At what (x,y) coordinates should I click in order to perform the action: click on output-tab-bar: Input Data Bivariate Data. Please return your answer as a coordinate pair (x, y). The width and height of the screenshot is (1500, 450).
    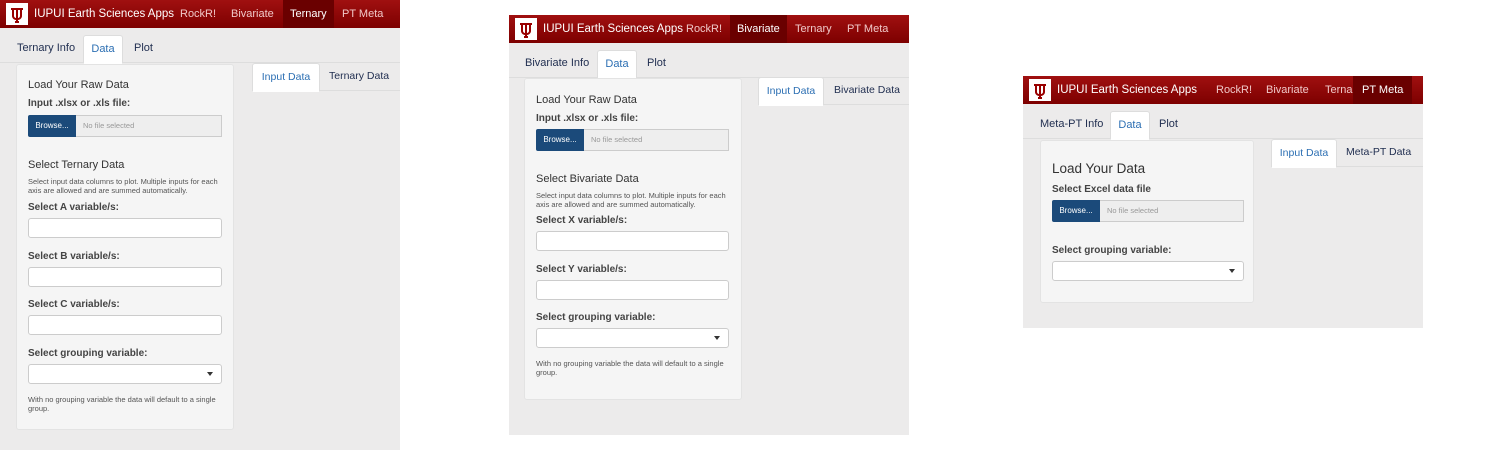
    Looking at the image, I should click on (833, 91).